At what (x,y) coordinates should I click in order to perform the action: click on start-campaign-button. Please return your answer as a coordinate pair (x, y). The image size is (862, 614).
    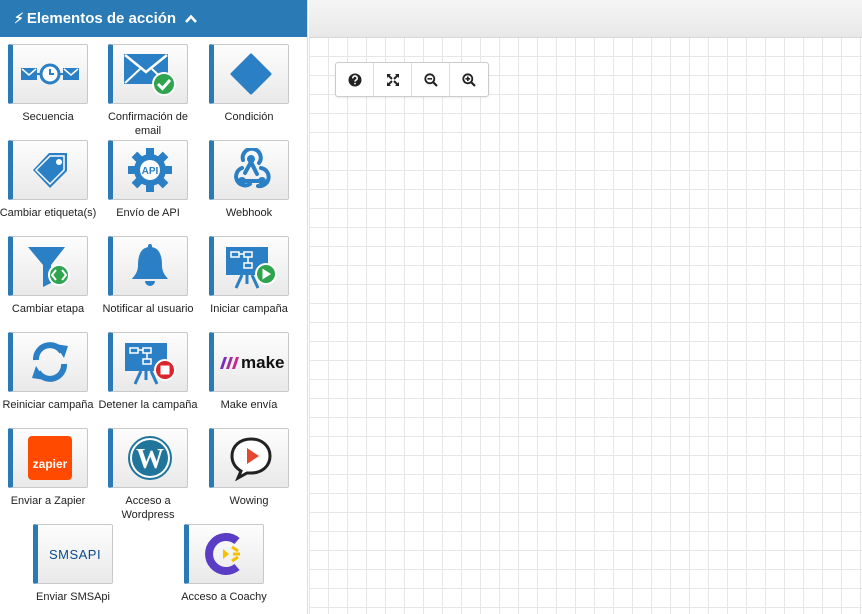
    Looking at the image, I should click on (249, 266).